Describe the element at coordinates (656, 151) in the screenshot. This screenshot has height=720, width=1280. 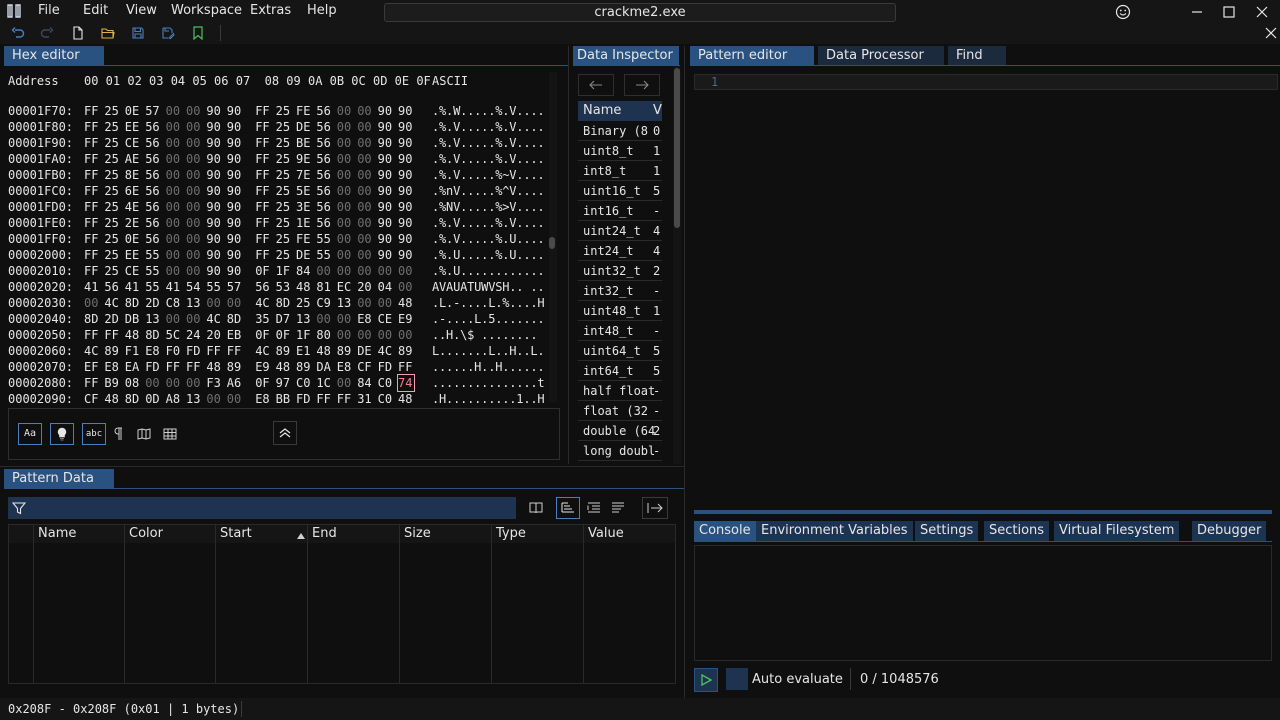
I see `inspector-row-value: 1` at that location.